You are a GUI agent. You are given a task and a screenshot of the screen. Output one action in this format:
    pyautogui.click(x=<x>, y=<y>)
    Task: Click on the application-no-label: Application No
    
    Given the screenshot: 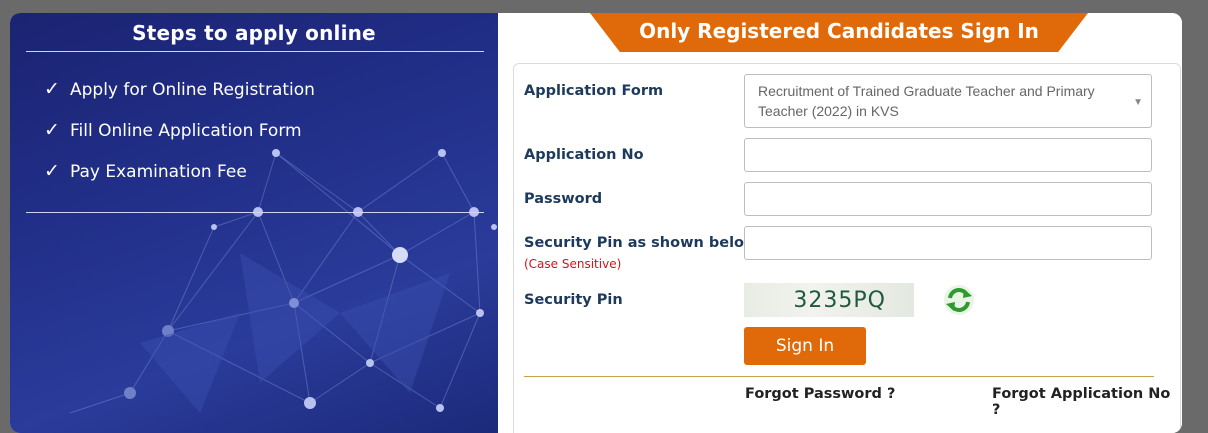 What is the action you would take?
    pyautogui.click(x=584, y=155)
    